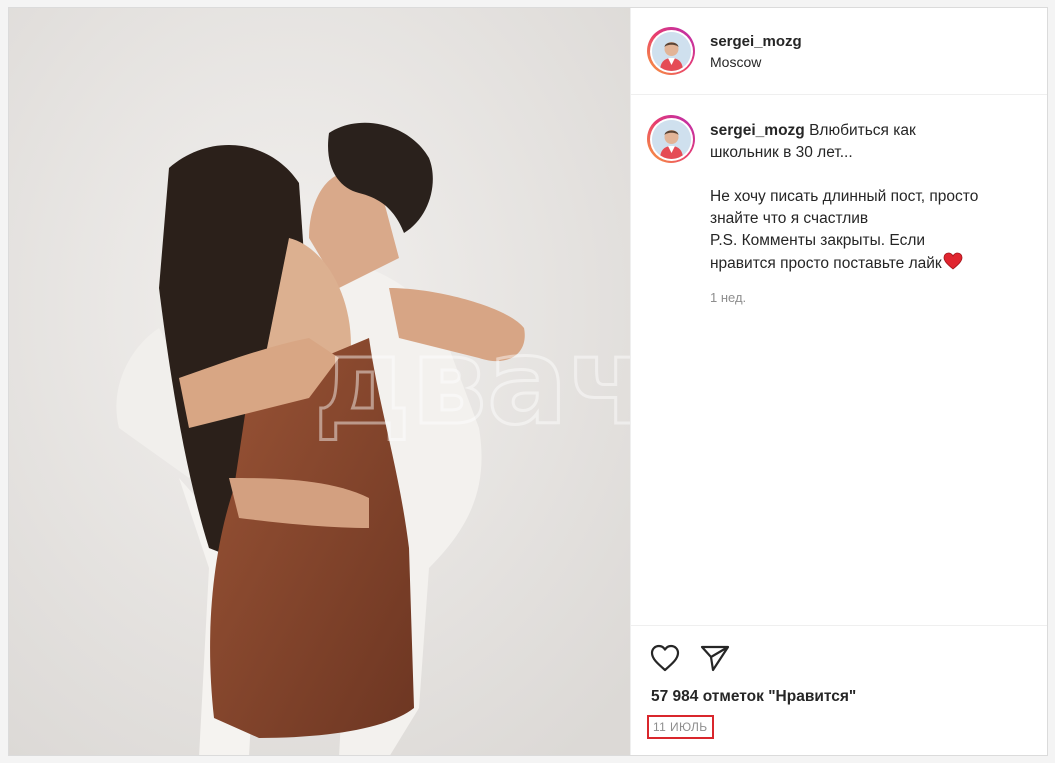 This screenshot has width=1055, height=763. Describe the element at coordinates (839, 659) in the screenshot. I see `action-bar` at that location.